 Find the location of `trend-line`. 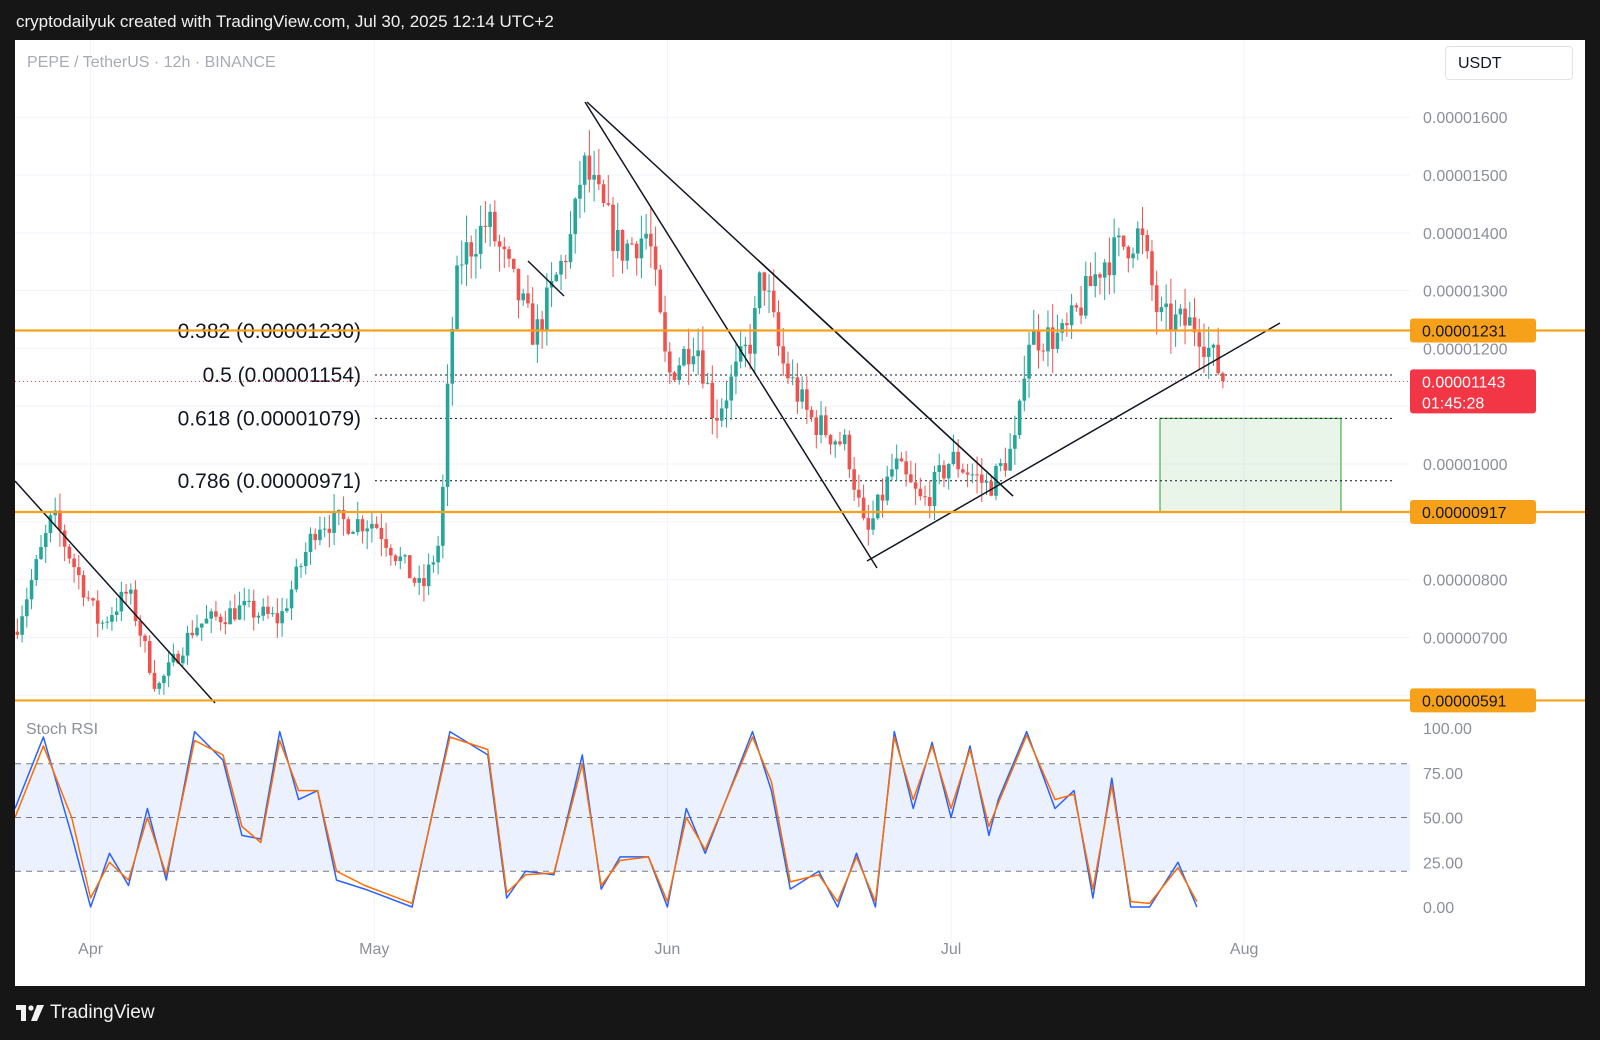

trend-line is located at coordinates (731, 335).